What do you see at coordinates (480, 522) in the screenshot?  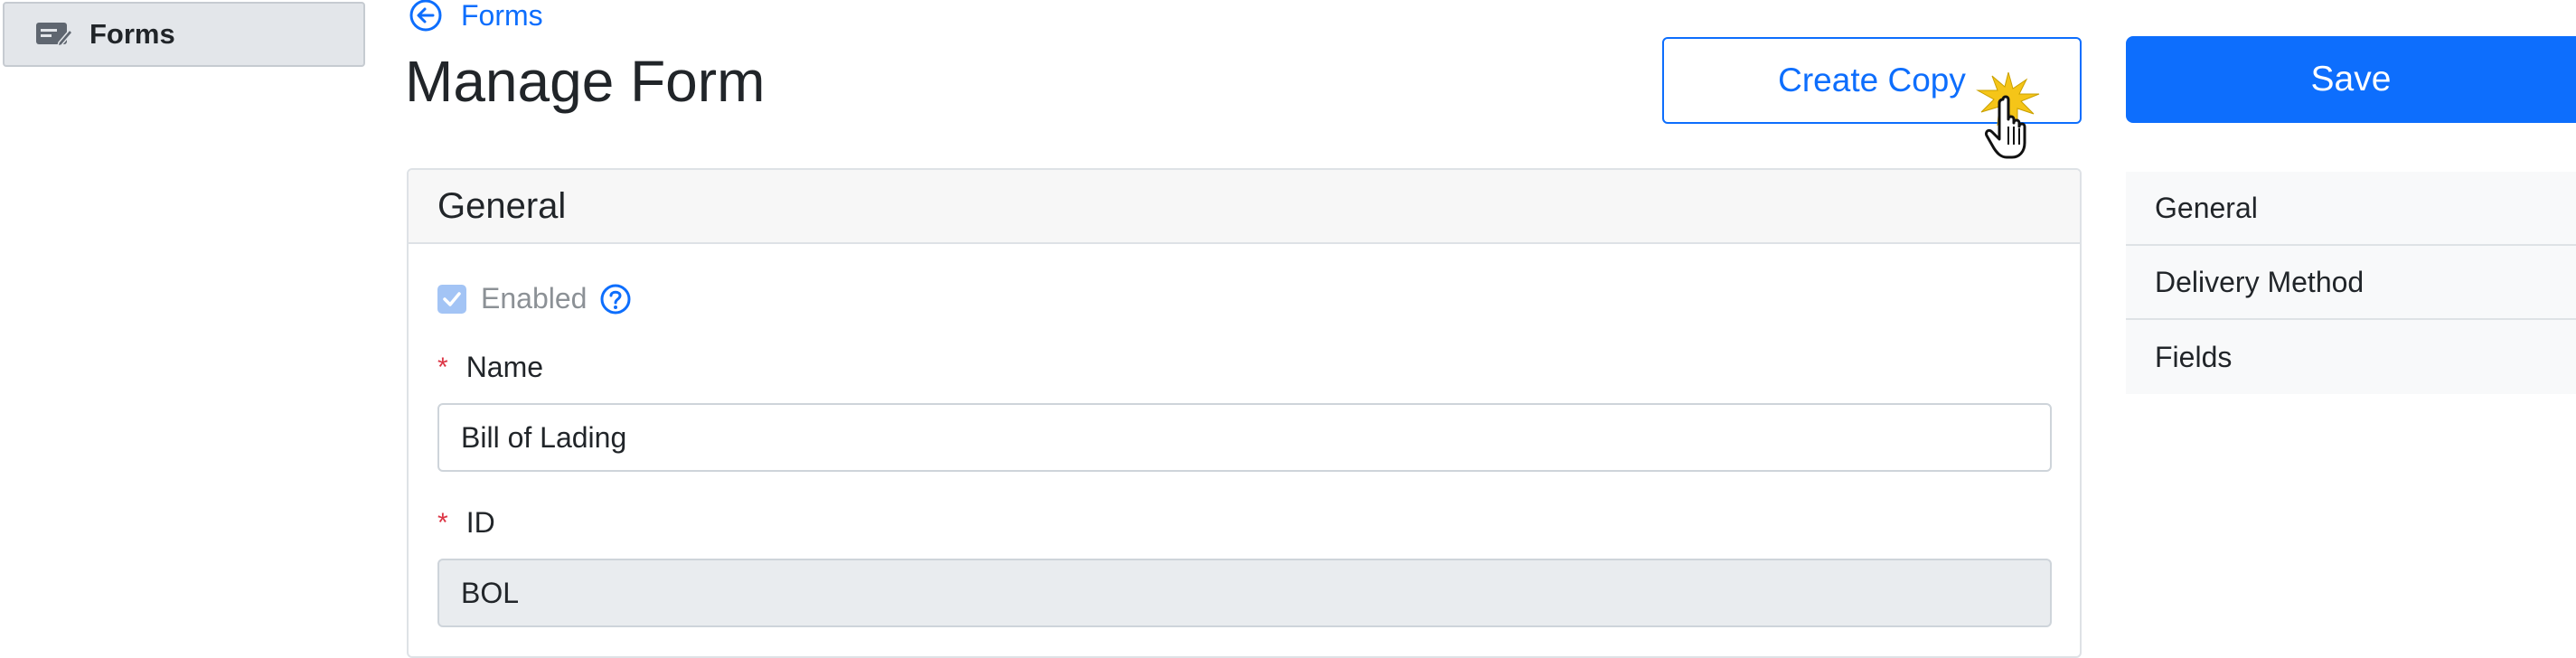 I see `id-label-text: ID` at bounding box center [480, 522].